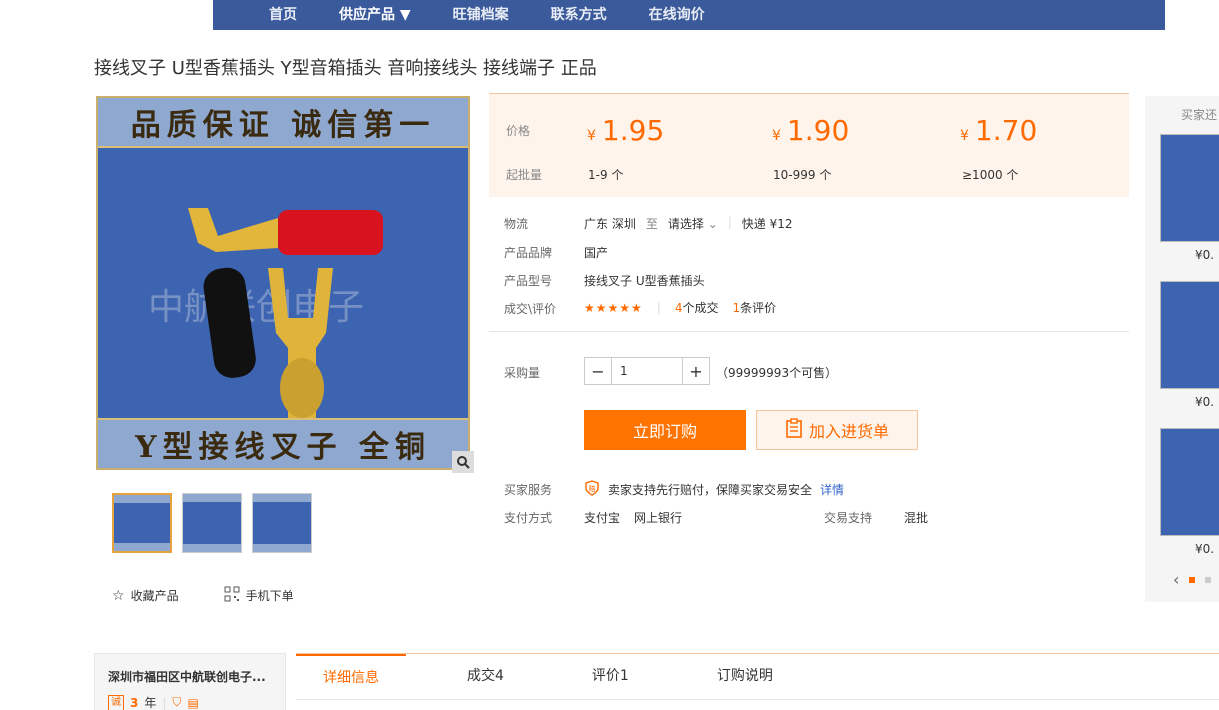  What do you see at coordinates (832, 489) in the screenshot?
I see `service-details-link: 详情` at bounding box center [832, 489].